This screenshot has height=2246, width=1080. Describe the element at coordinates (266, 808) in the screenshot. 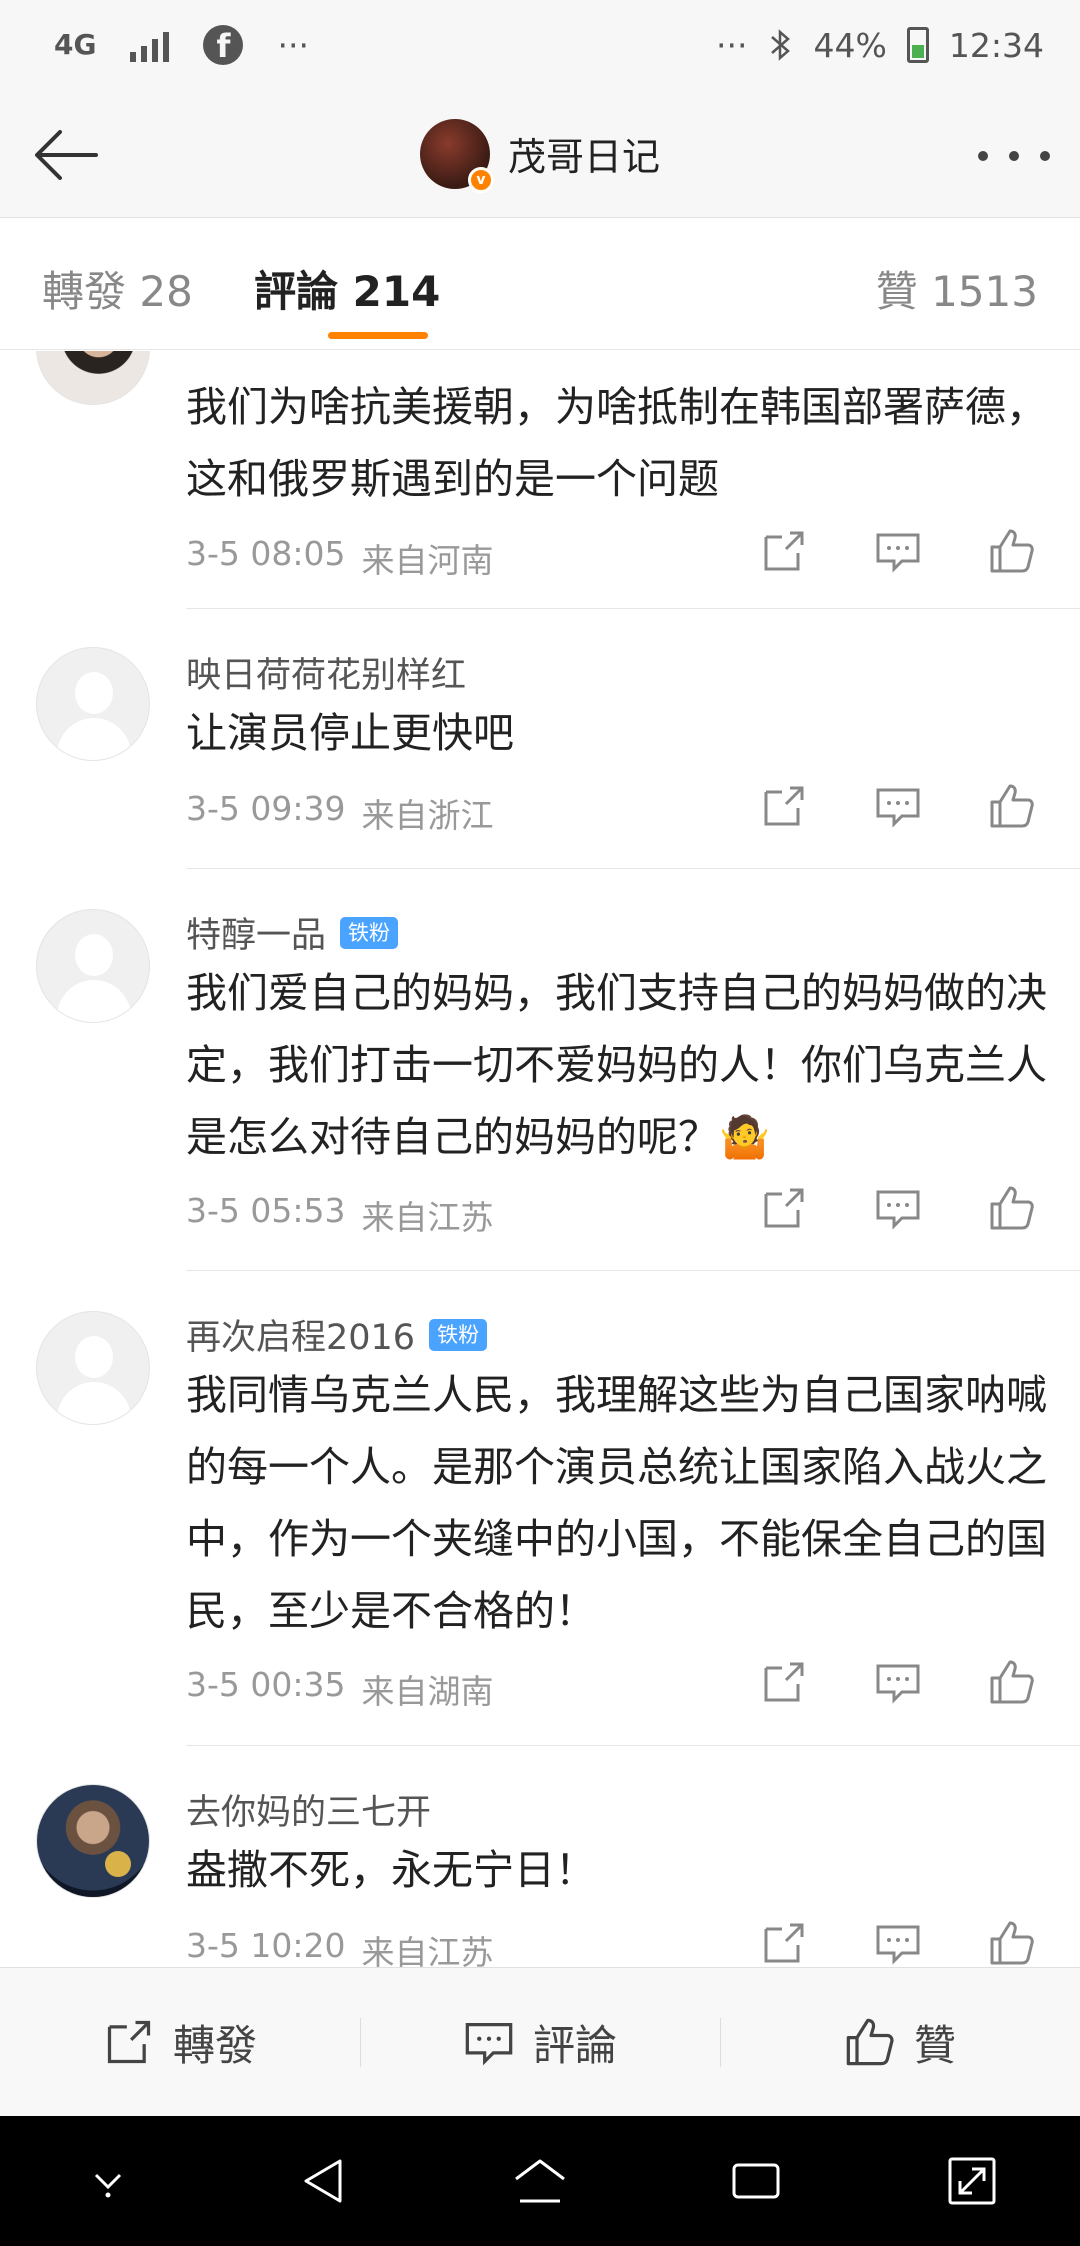

I see `comment-time: 3-5 09:39` at that location.